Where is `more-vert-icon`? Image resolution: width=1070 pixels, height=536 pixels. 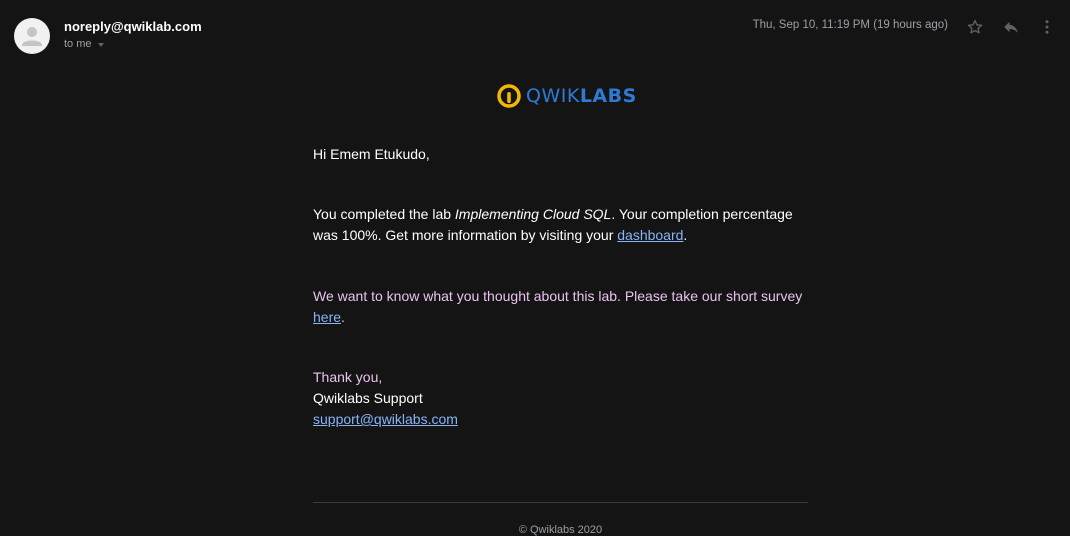
more-vert-icon is located at coordinates (1047, 27).